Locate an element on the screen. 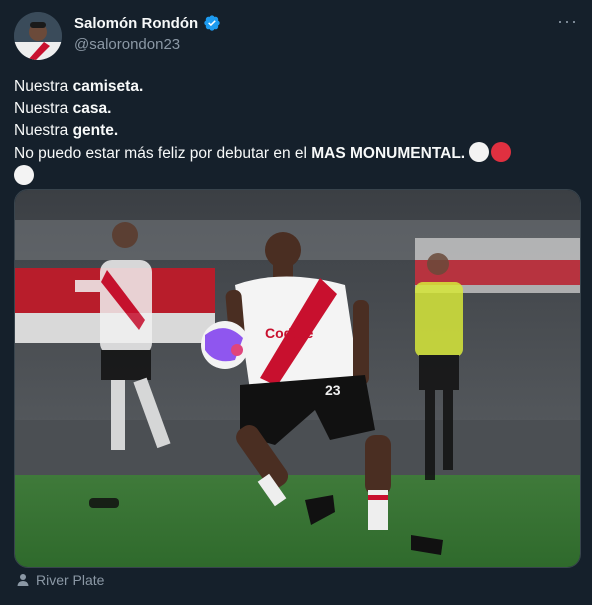 This screenshot has height=605, width=592. shirt-number: 23 is located at coordinates (333, 390).